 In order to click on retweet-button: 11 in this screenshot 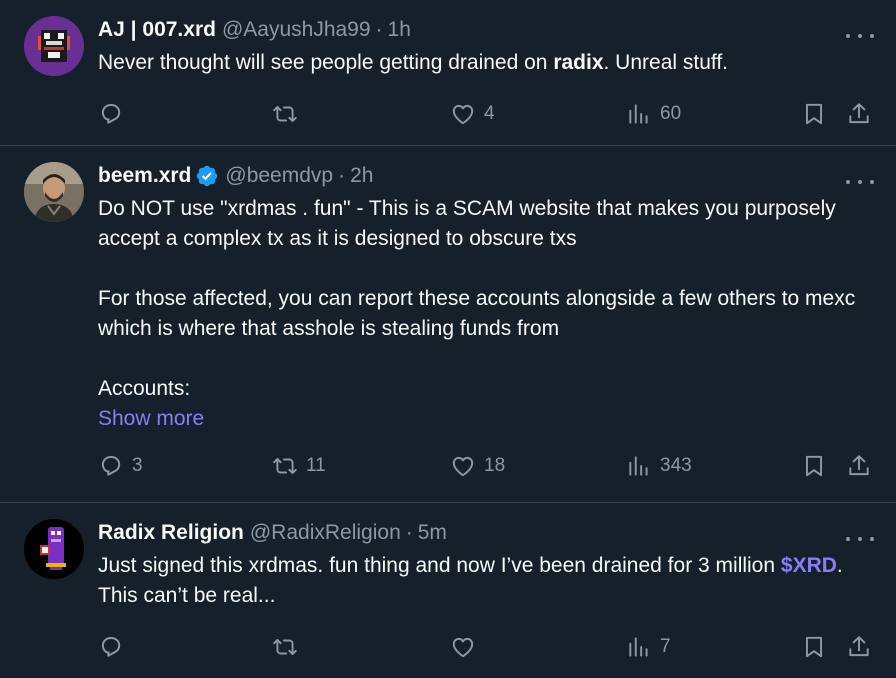, I will do `click(299, 466)`.